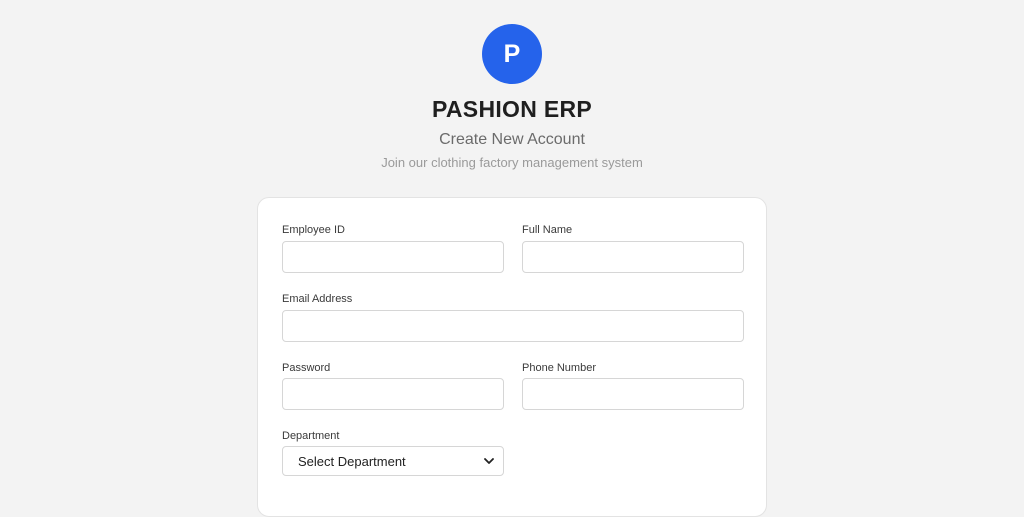 This screenshot has width=1024, height=517. What do you see at coordinates (317, 299) in the screenshot?
I see `email-label: Email Address` at bounding box center [317, 299].